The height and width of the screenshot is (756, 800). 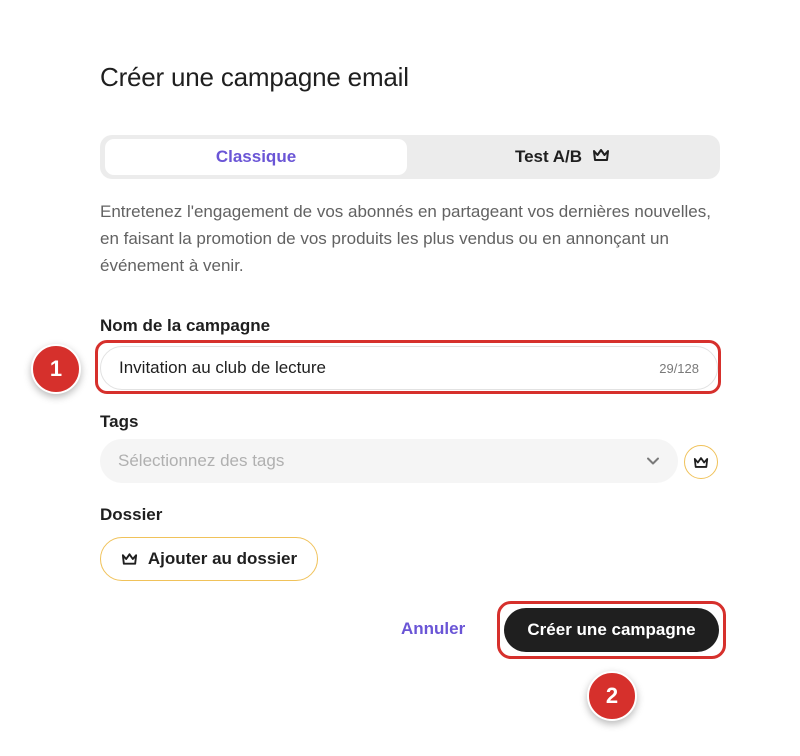 I want to click on campaign-name-value: Invitation au club de lecture, so click(x=222, y=367).